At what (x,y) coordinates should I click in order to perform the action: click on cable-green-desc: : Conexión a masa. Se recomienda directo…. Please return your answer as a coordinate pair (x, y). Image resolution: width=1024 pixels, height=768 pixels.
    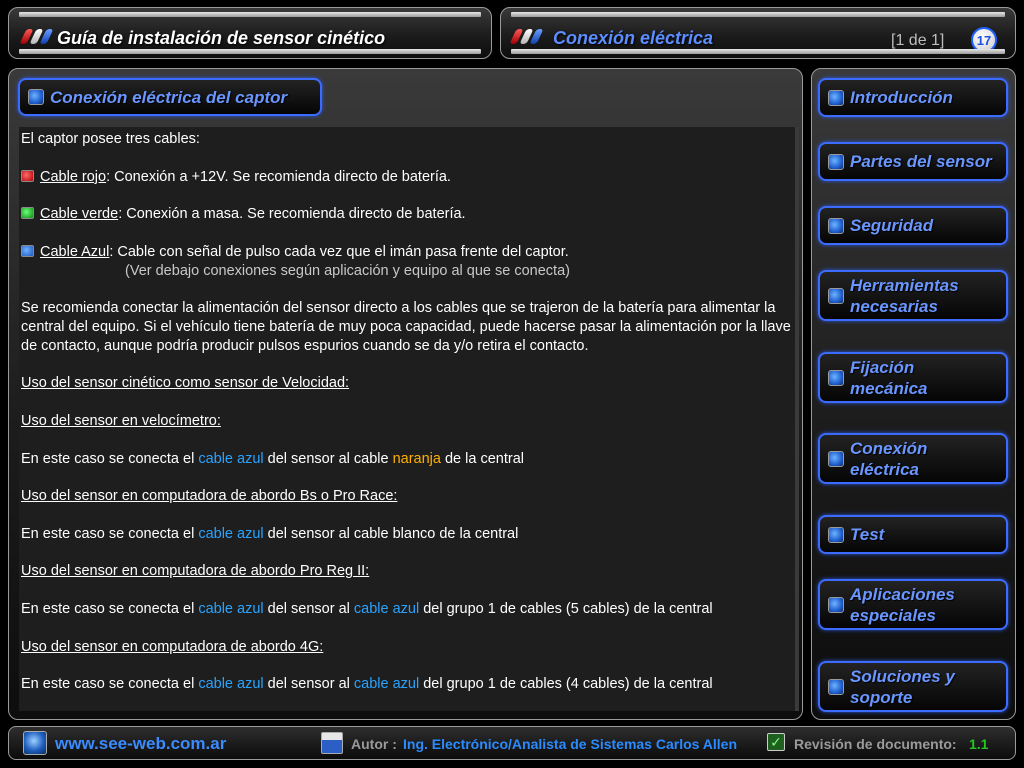
    Looking at the image, I should click on (292, 214).